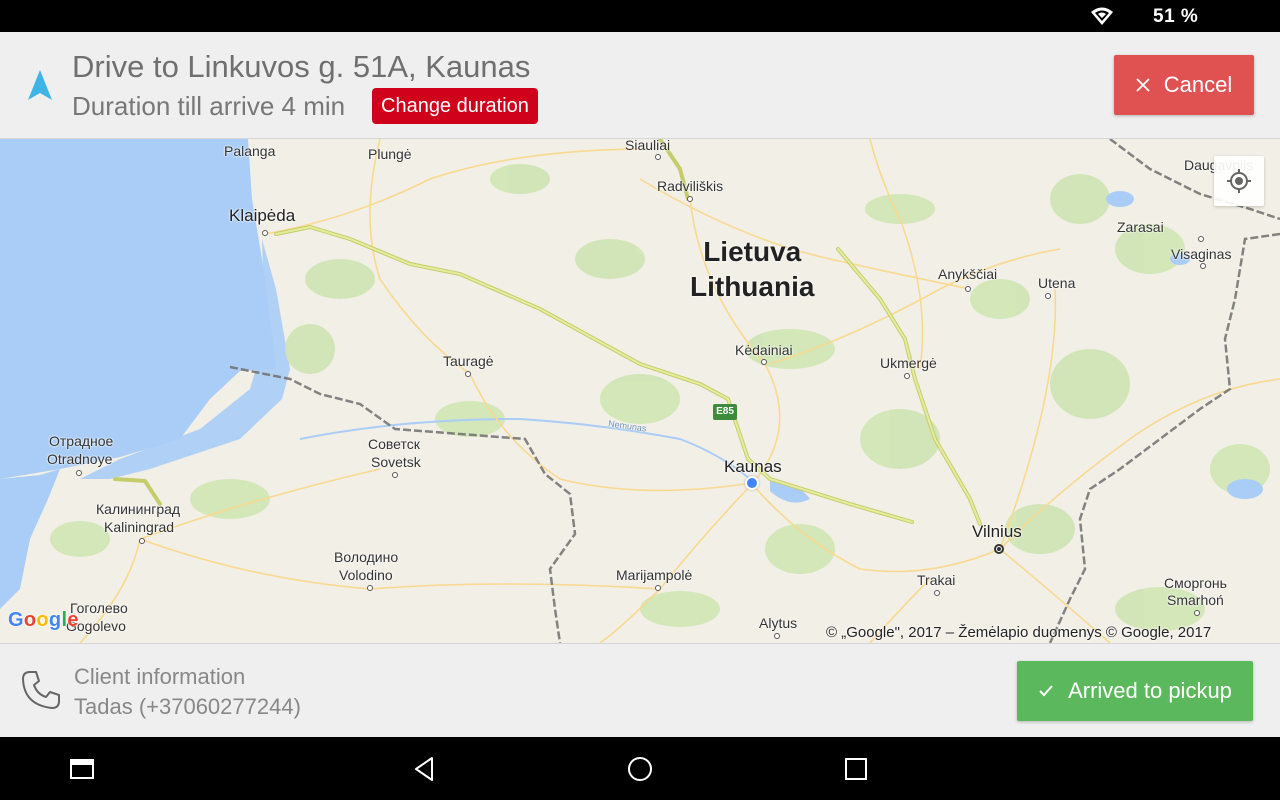 This screenshot has height=800, width=1280. Describe the element at coordinates (40, 85) in the screenshot. I see `navigation-arrow-icon` at that location.